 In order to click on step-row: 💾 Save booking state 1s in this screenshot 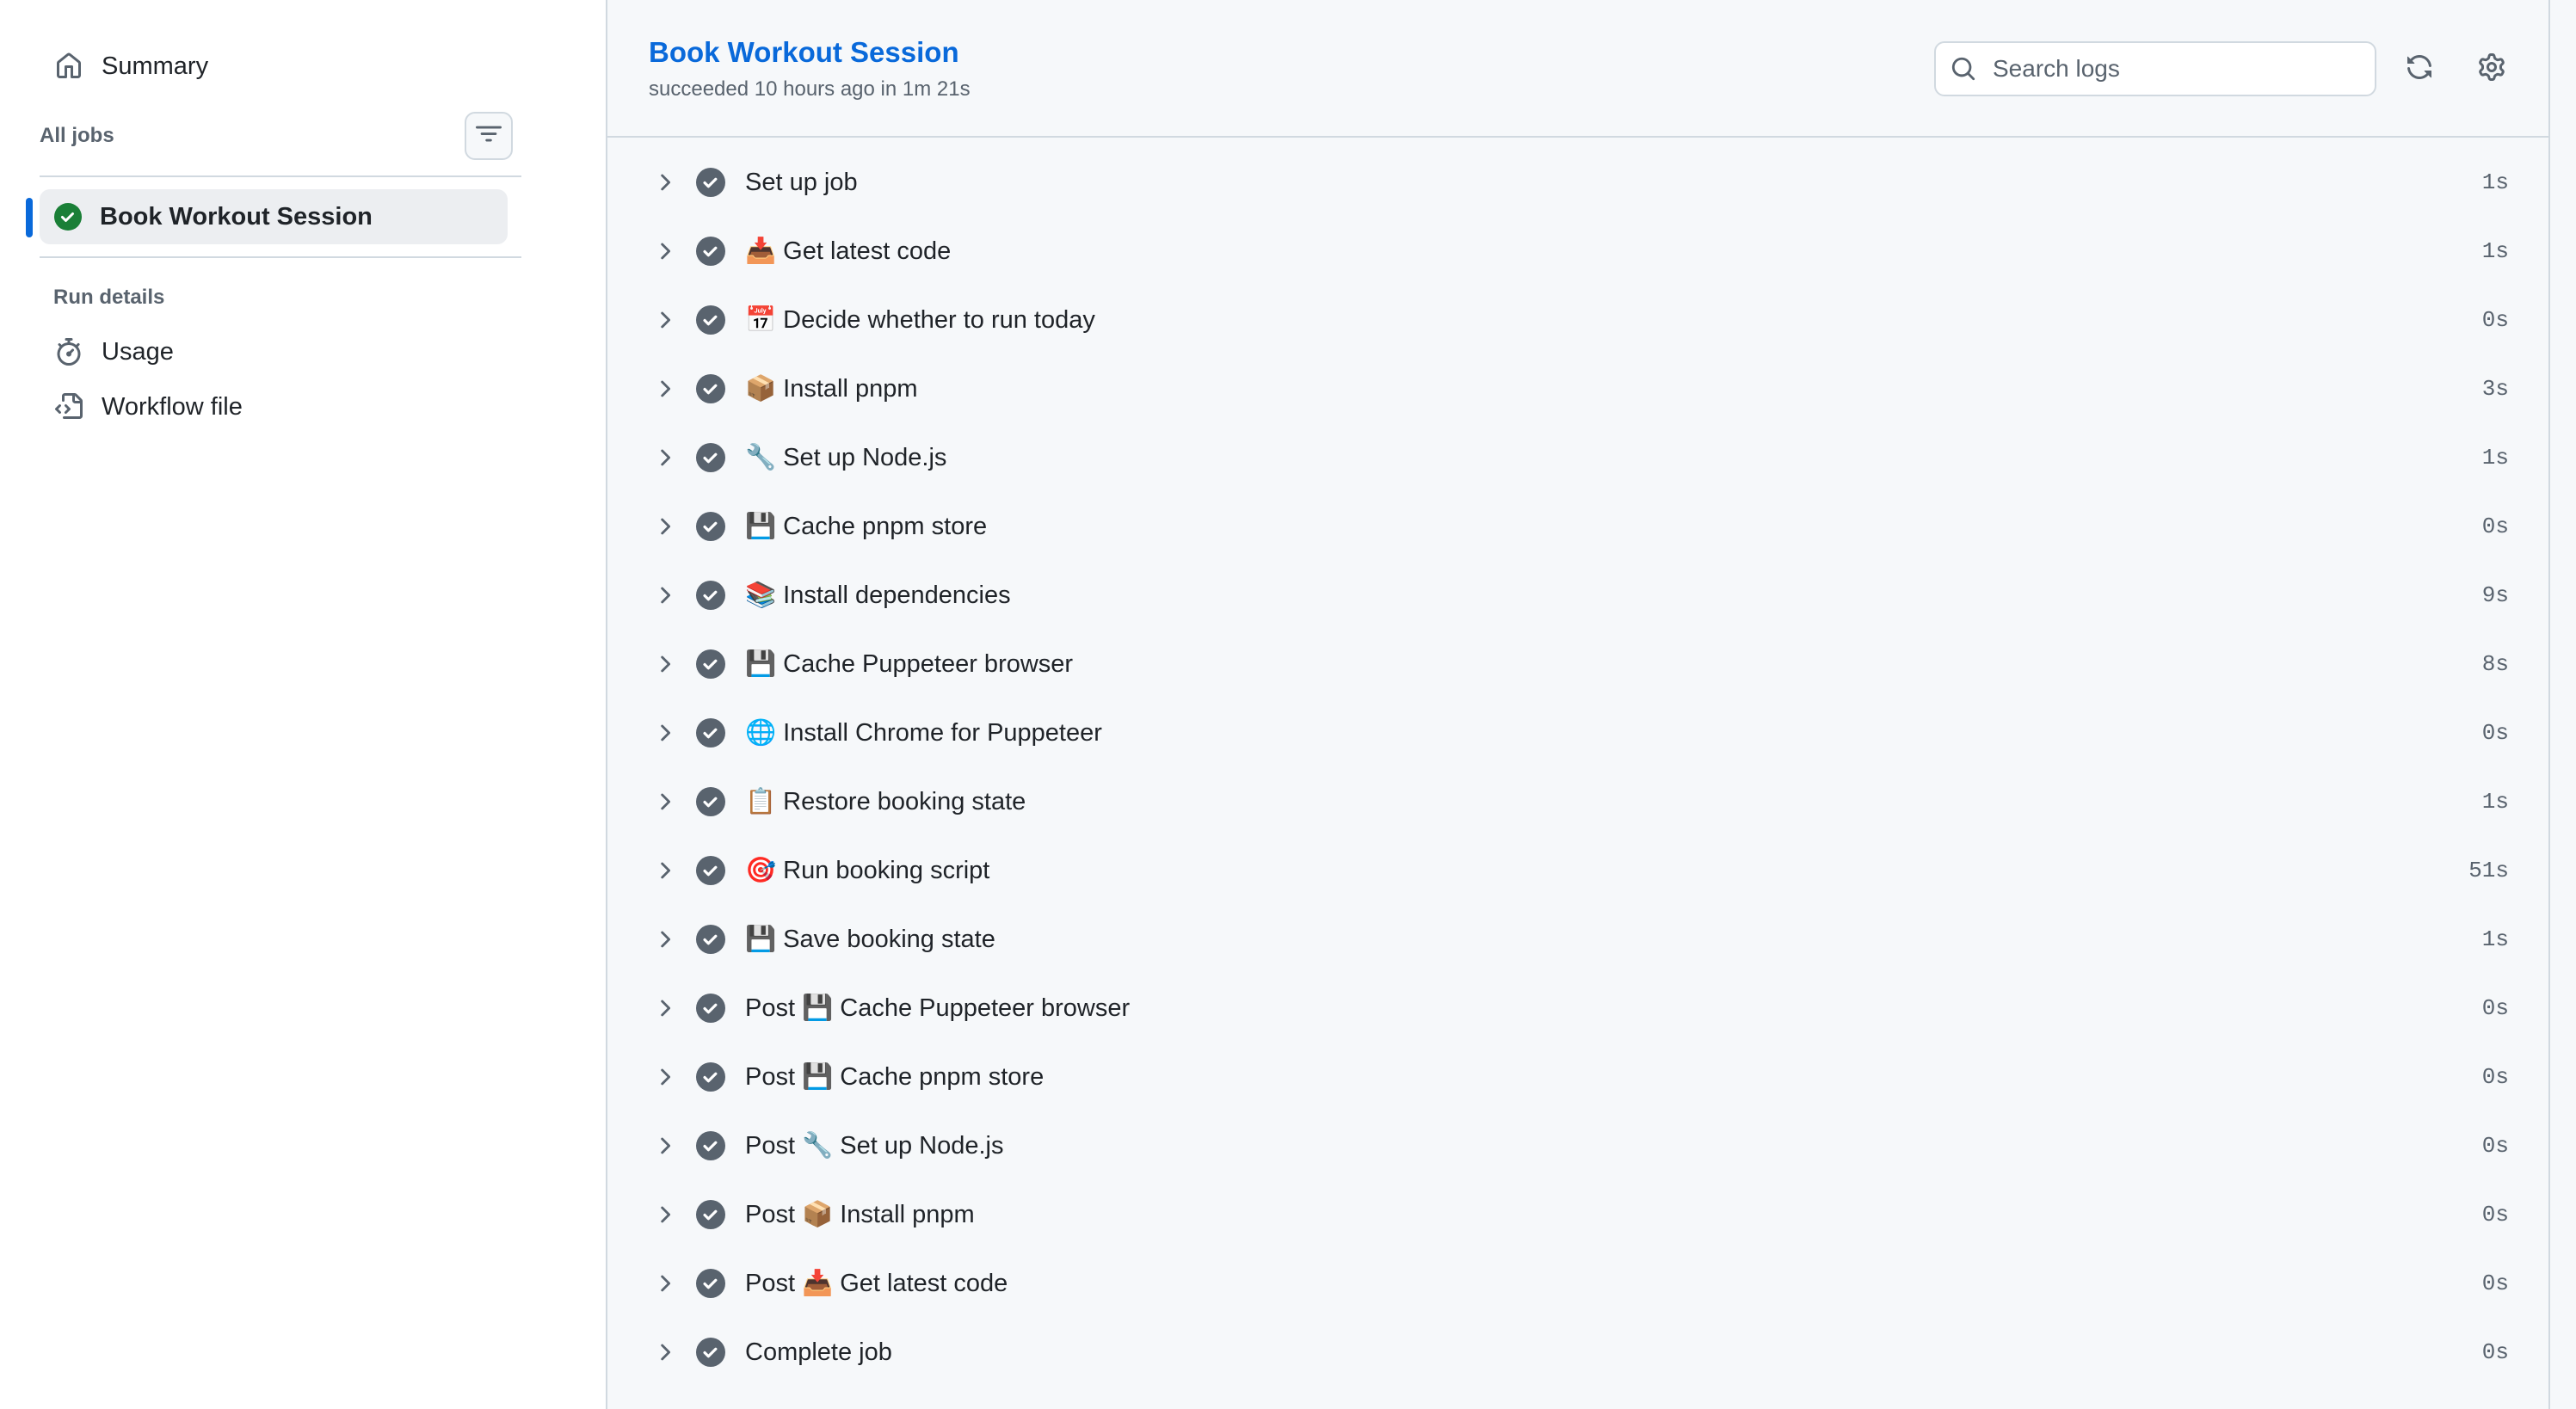, I will do `click(1577, 940)`.